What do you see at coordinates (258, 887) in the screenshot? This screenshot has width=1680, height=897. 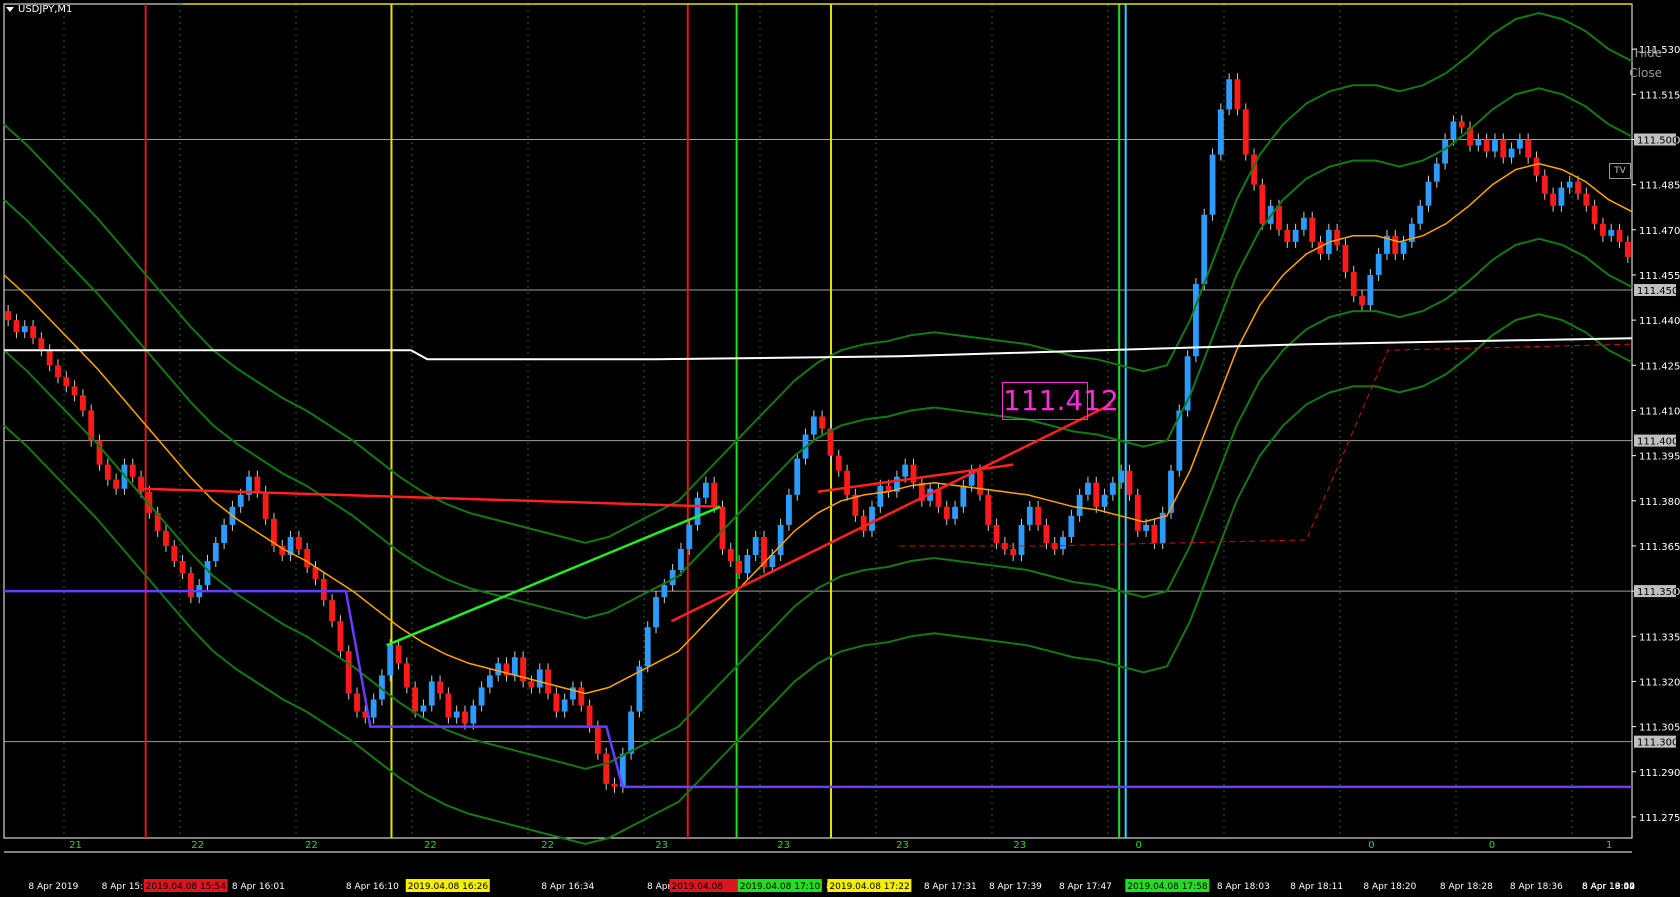 I see `x-axis-label: 8 Apr 16:01` at bounding box center [258, 887].